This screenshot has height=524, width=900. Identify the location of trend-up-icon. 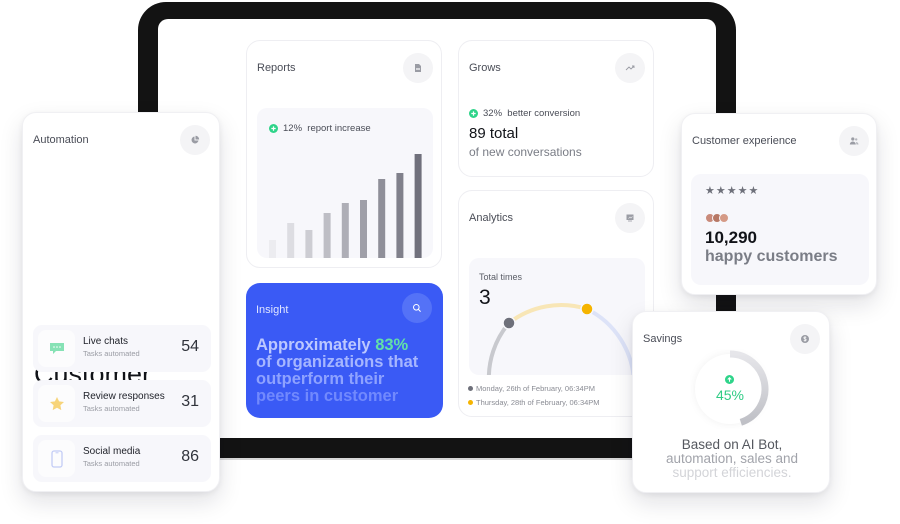
(630, 68).